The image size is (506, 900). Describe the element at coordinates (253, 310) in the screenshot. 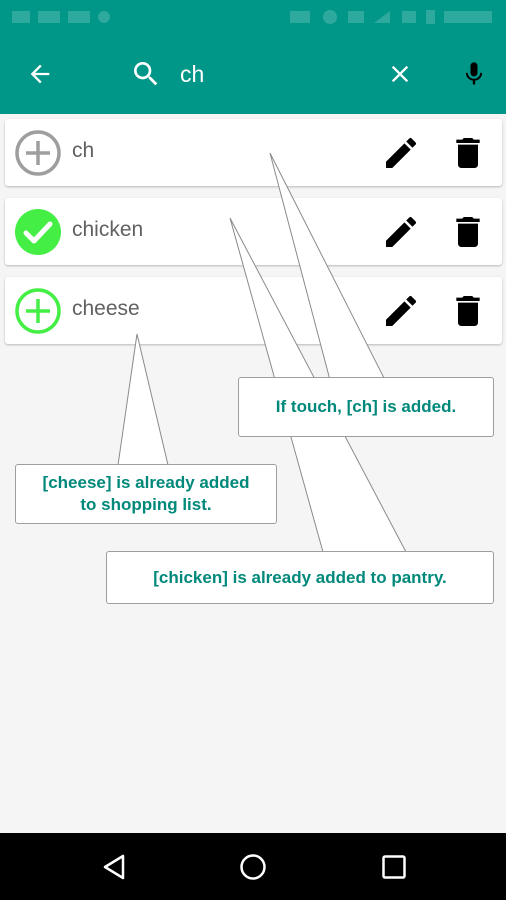

I see `list-item-cheese: cheese` at that location.